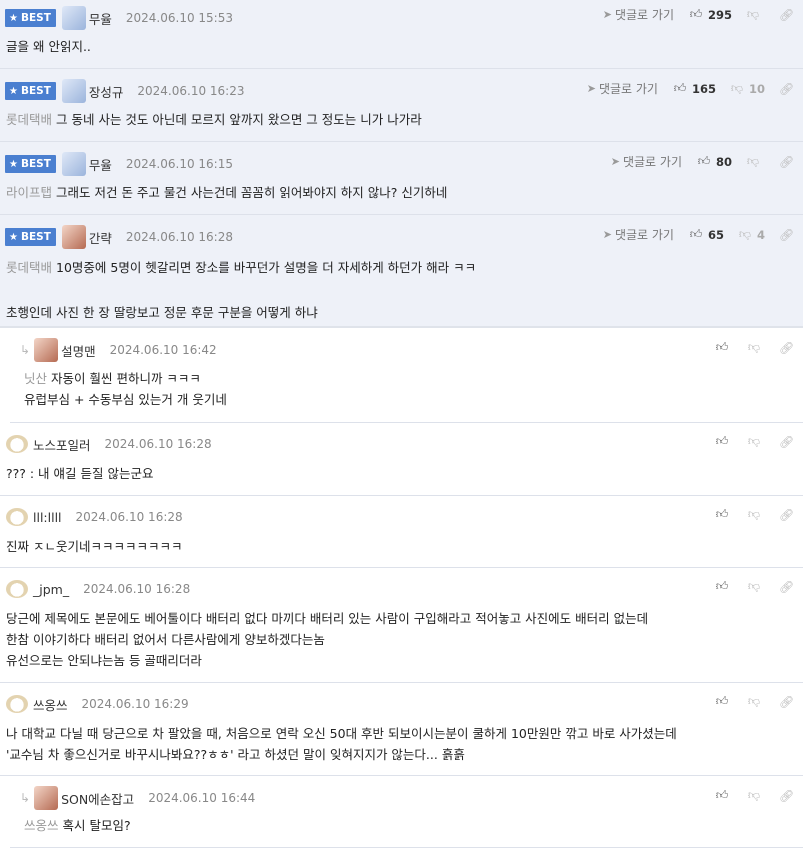 This screenshot has height=852, width=803. I want to click on nickname: 쓰옹쓰, so click(50, 704).